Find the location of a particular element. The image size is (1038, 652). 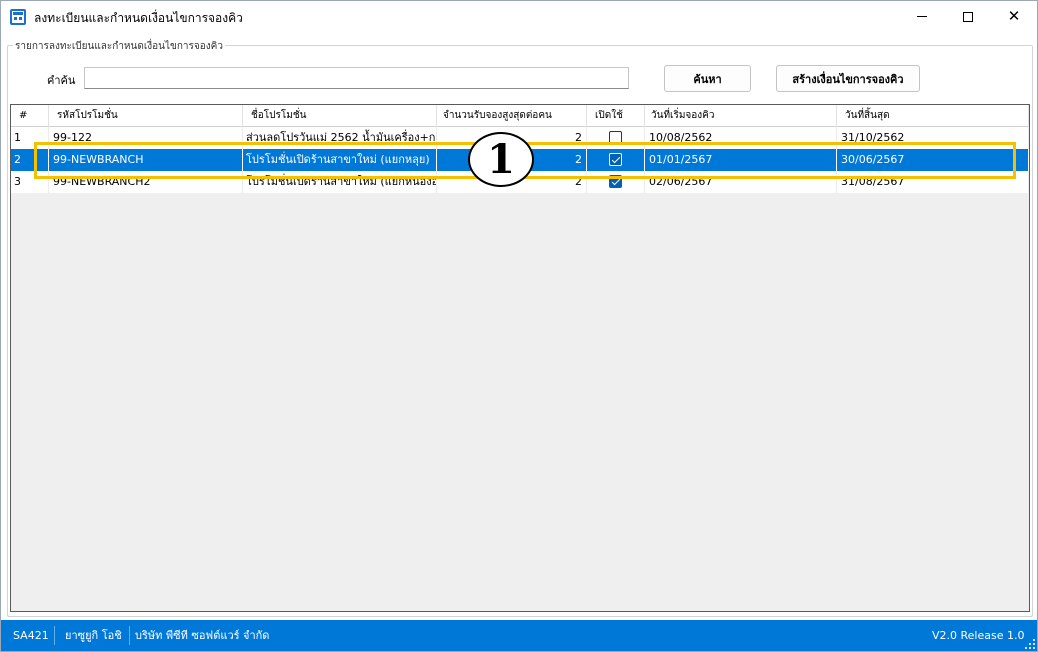

minimize-icon is located at coordinates (922, 16).